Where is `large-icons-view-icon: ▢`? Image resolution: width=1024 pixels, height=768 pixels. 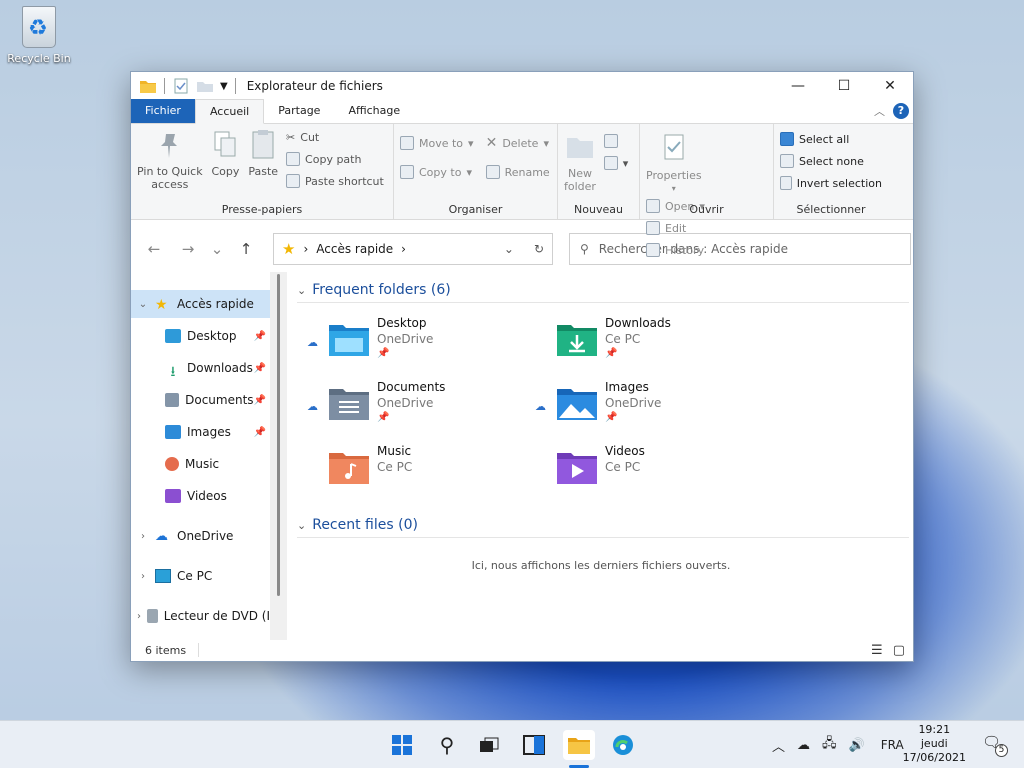 large-icons-view-icon: ▢ is located at coordinates (899, 650).